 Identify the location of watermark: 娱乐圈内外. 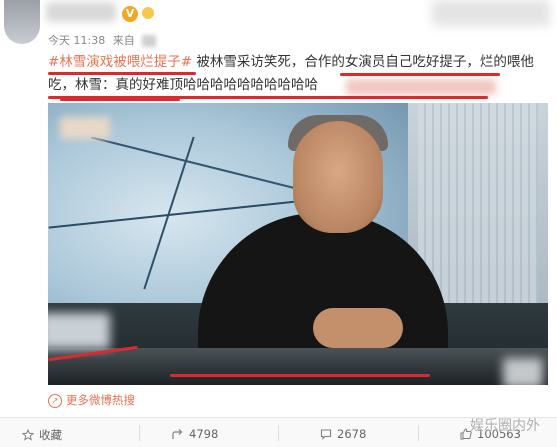
(505, 426).